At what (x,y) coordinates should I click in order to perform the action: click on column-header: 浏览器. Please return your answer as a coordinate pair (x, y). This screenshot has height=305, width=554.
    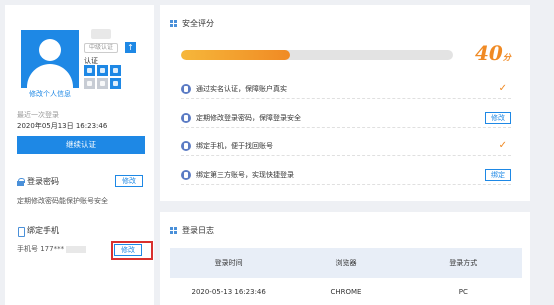
    Looking at the image, I should click on (346, 263).